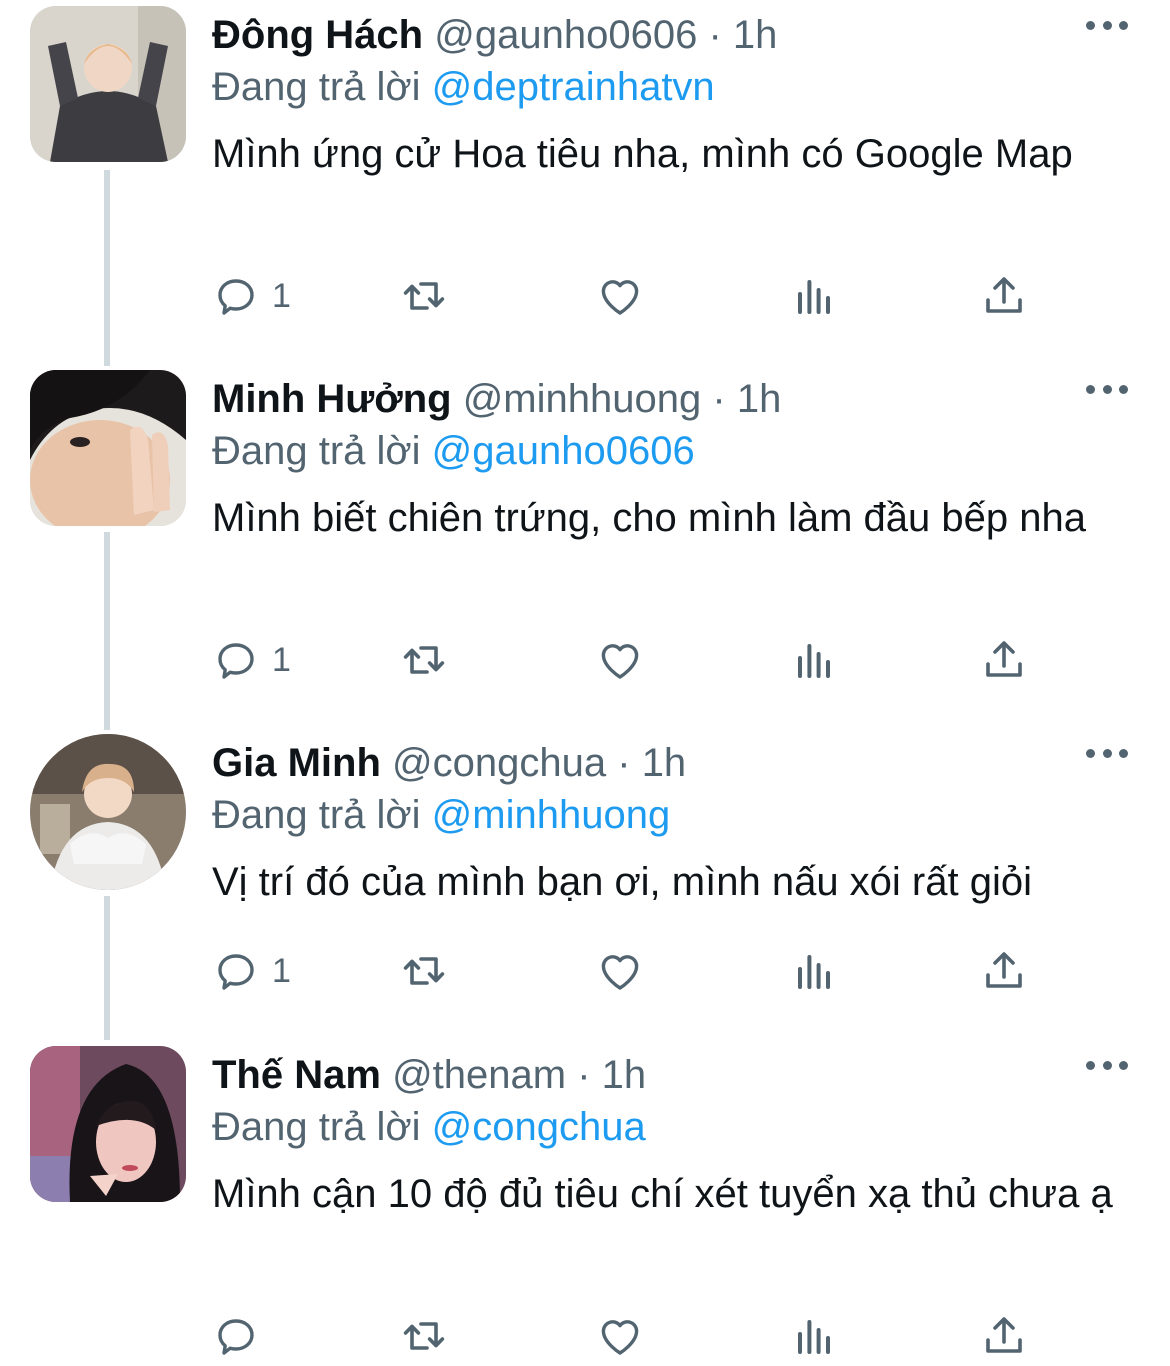  I want to click on replying-to: Đang trả lời @gaunho0606, so click(453, 451).